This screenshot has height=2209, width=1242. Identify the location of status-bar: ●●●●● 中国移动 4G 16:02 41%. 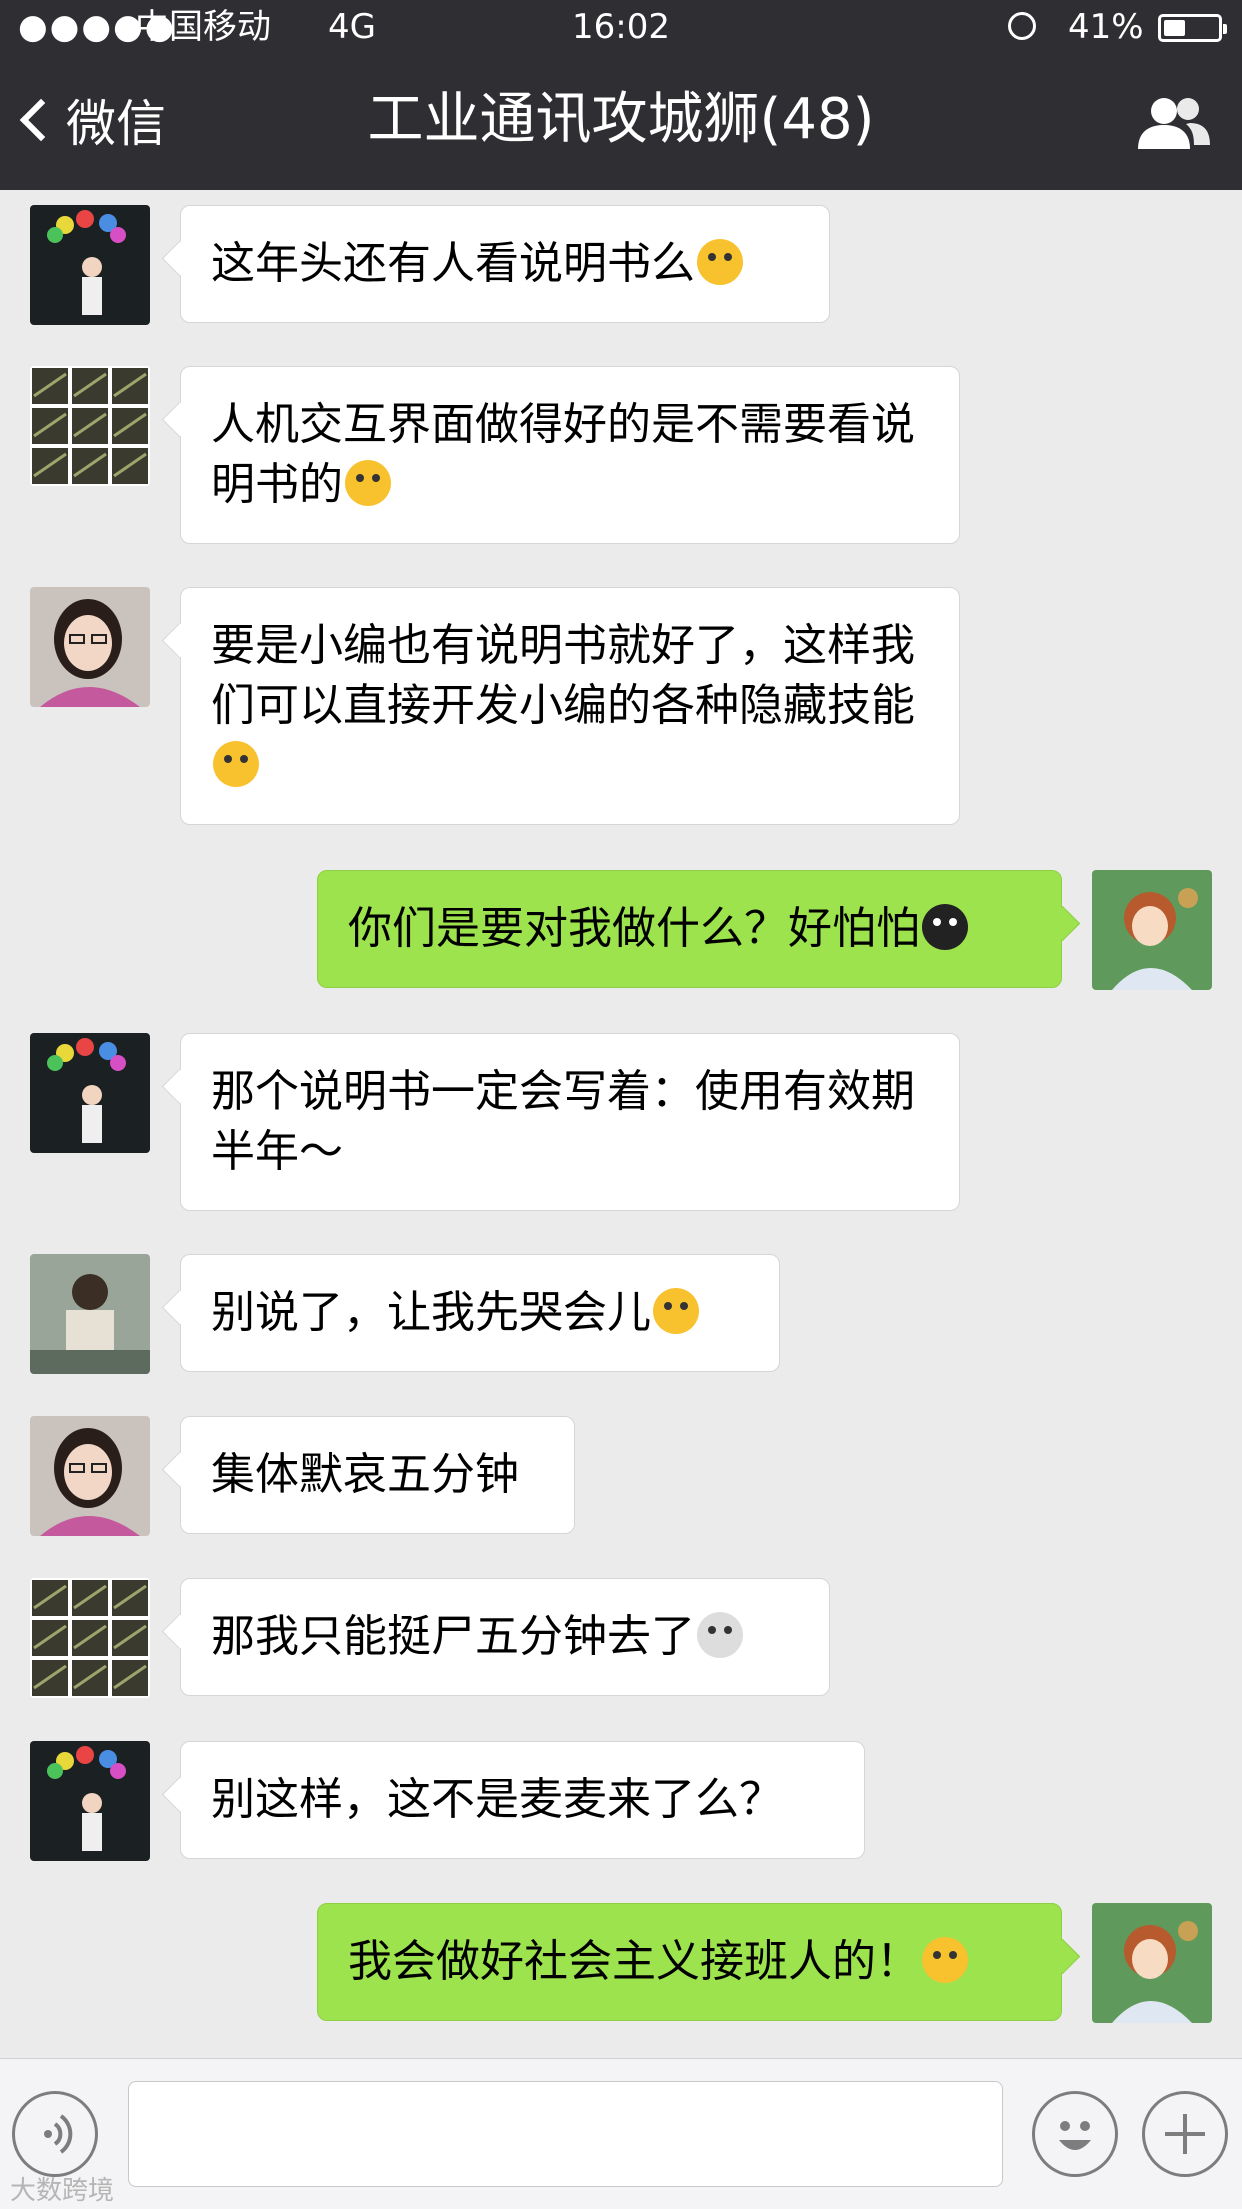
(621, 27).